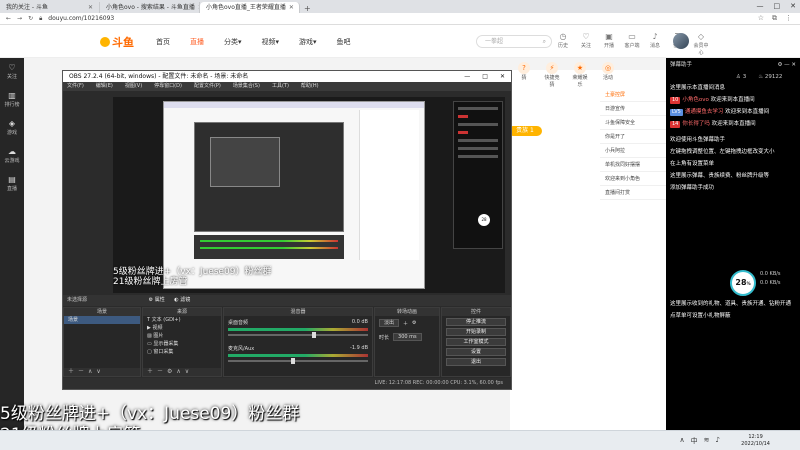 Image resolution: width=800 pixels, height=450 pixels. What do you see at coordinates (777, 6) in the screenshot?
I see `maximize-button: □` at bounding box center [777, 6].